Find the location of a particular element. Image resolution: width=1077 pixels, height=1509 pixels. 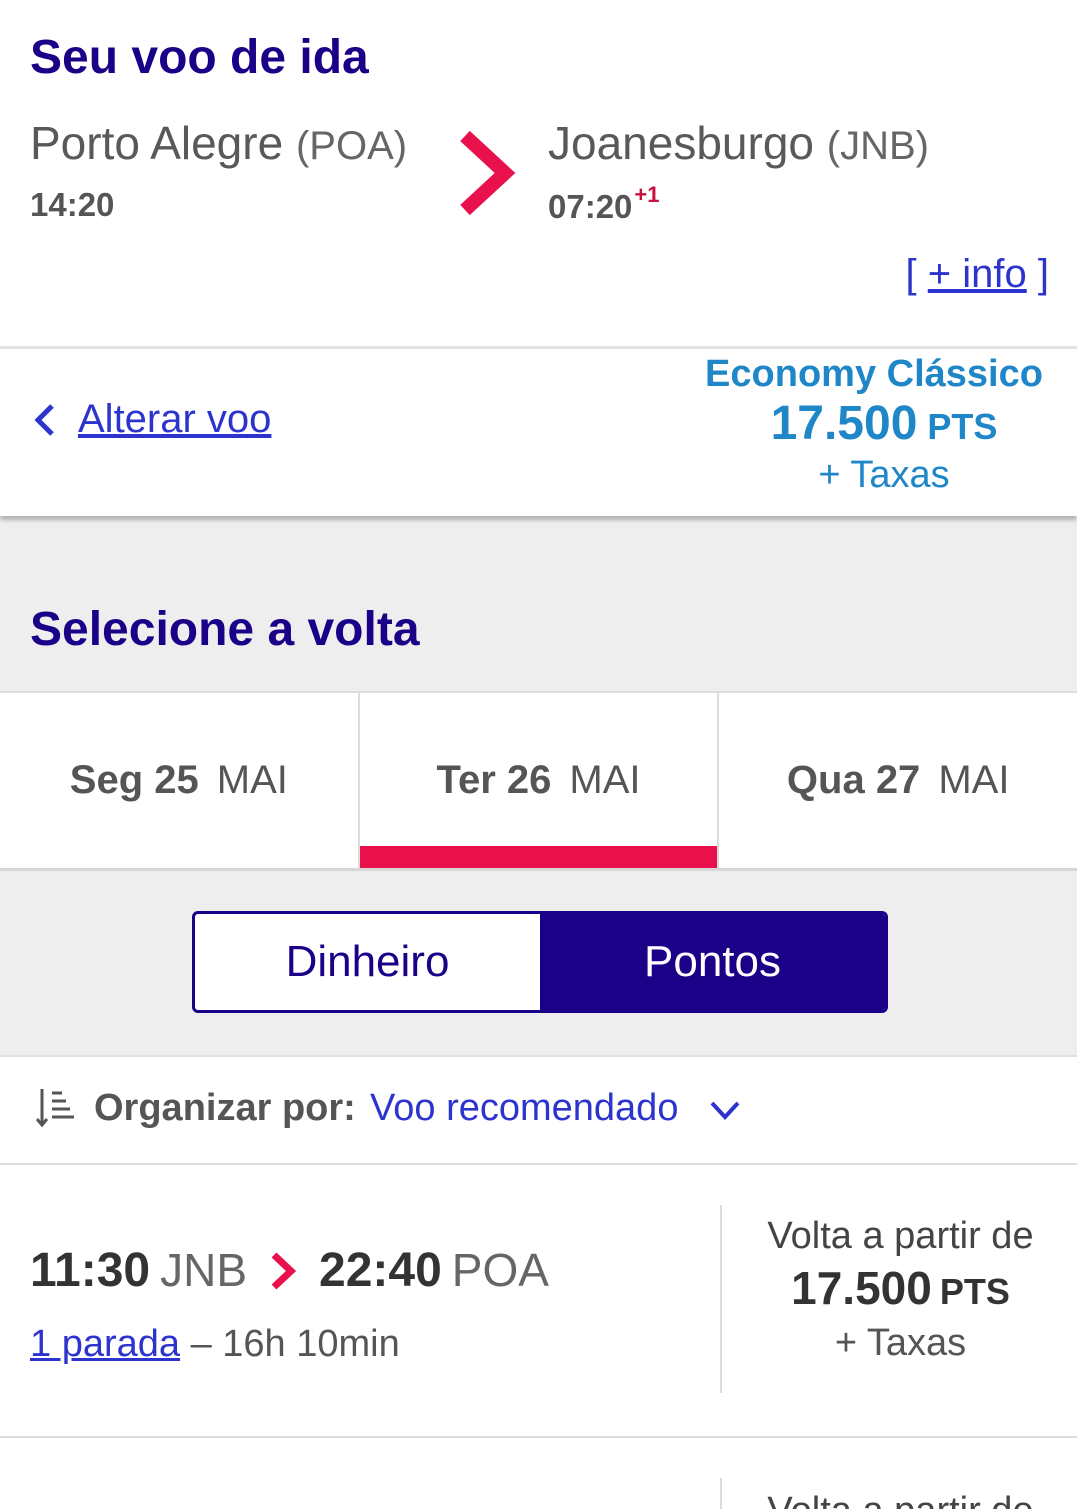

price-points: 17.500 PTS is located at coordinates (900, 1290).